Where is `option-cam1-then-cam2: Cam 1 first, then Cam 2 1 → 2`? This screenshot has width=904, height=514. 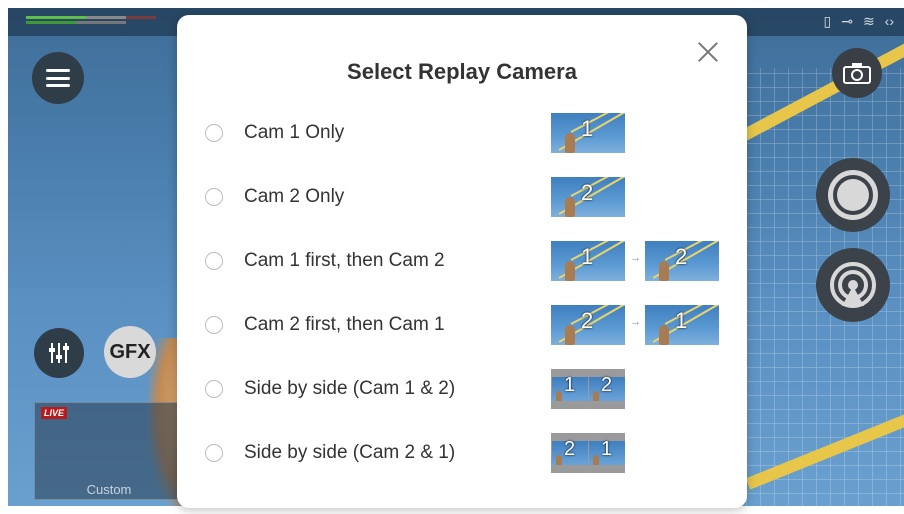 option-cam1-then-cam2: Cam 1 first, then Cam 2 1 → 2 is located at coordinates (462, 261).